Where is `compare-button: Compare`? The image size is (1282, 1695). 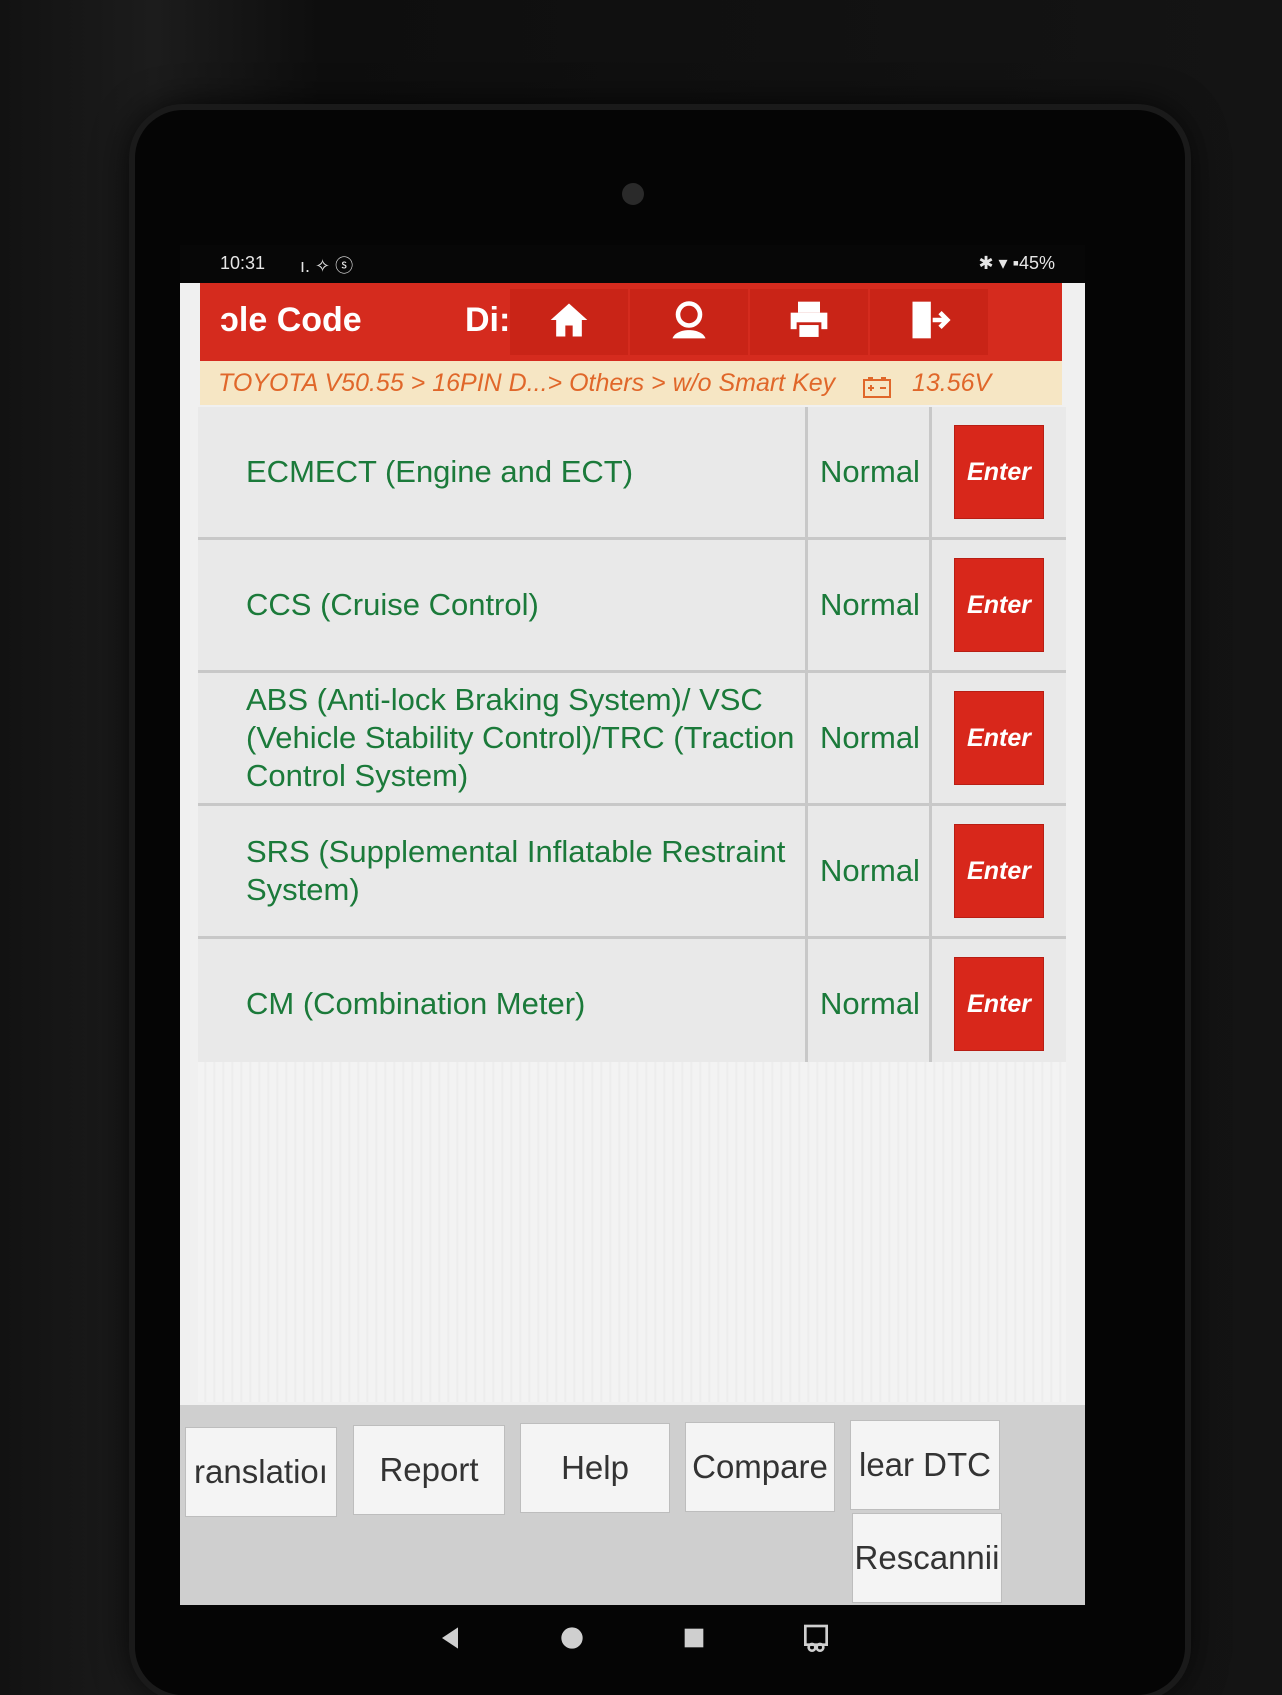 compare-button: Compare is located at coordinates (760, 1467).